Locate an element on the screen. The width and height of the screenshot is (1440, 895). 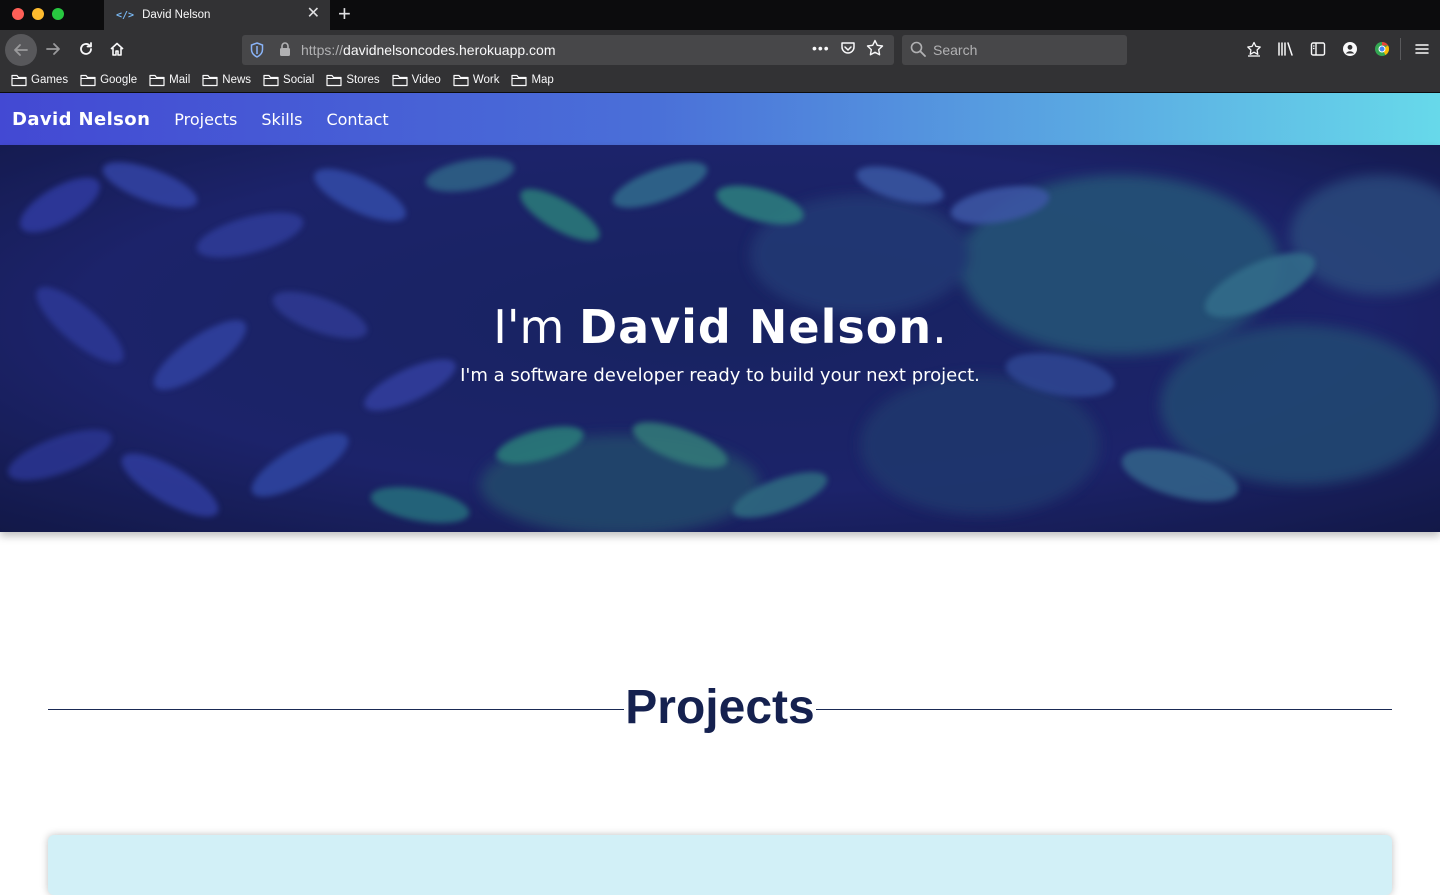
sidebar-button is located at coordinates (1318, 49).